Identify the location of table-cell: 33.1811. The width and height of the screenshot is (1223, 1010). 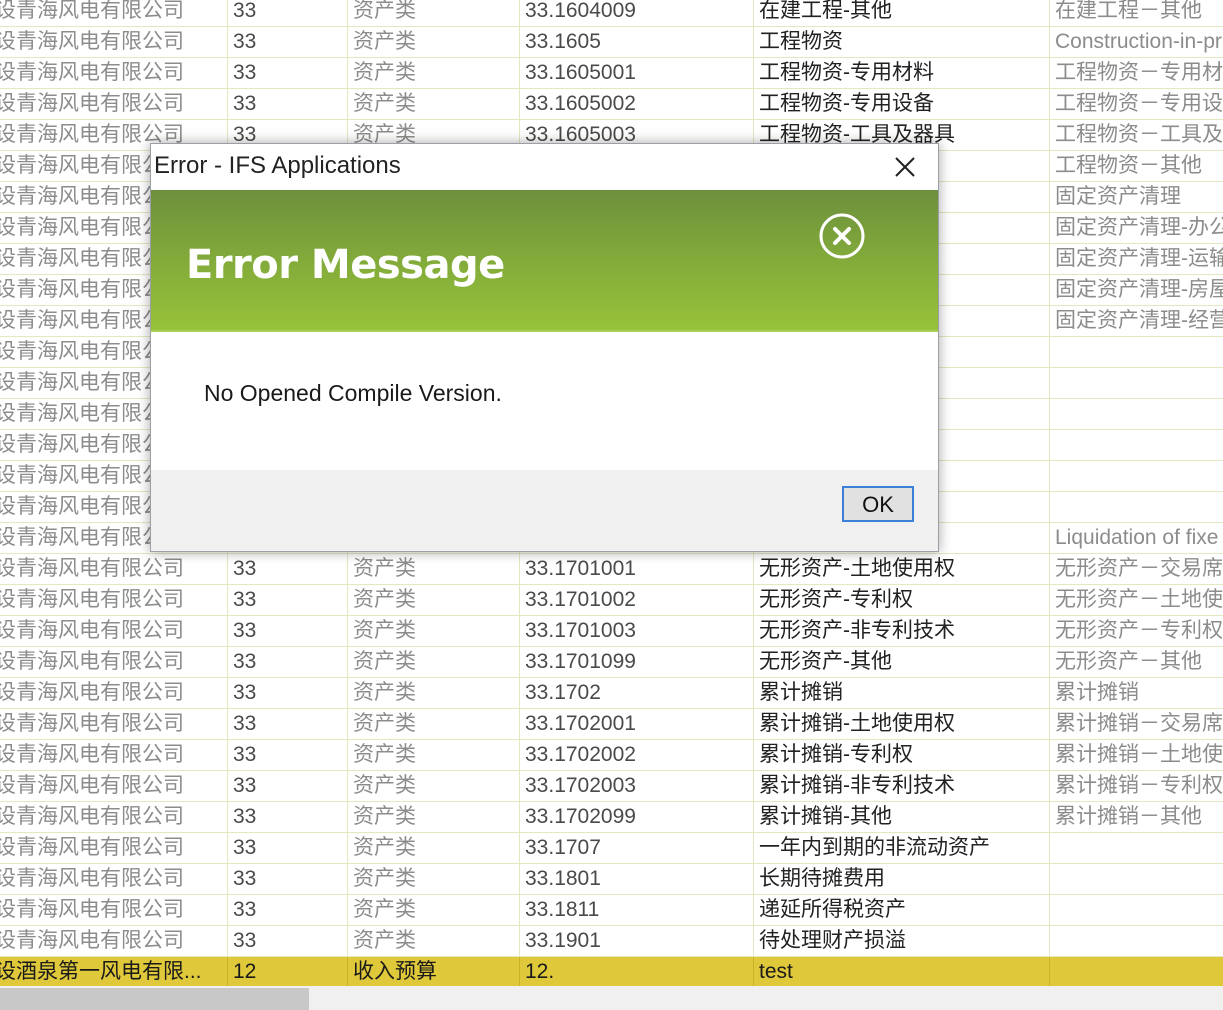
(636, 910).